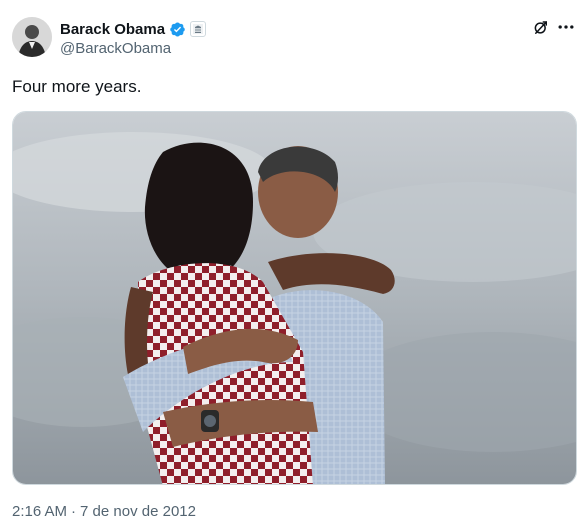 The width and height of the screenshot is (586, 527). Describe the element at coordinates (541, 28) in the screenshot. I see `grok-icon` at that location.